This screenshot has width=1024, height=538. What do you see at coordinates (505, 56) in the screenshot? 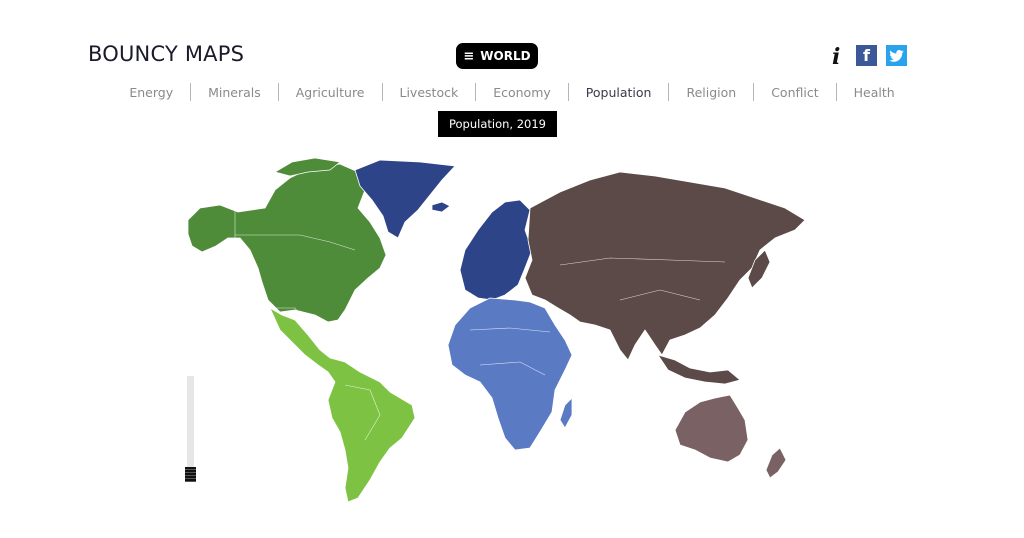
I see `world-button-label: WORLD` at bounding box center [505, 56].